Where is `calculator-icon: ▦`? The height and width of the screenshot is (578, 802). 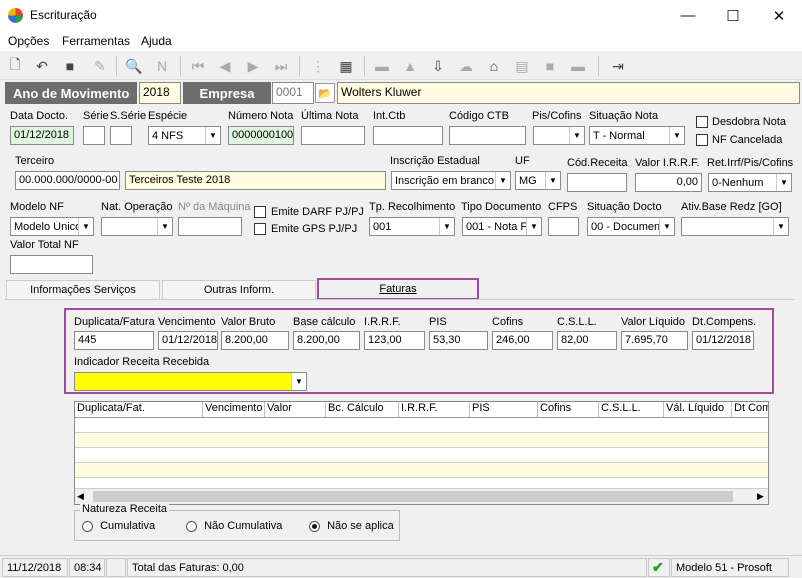
calculator-icon: ▦ is located at coordinates (346, 66).